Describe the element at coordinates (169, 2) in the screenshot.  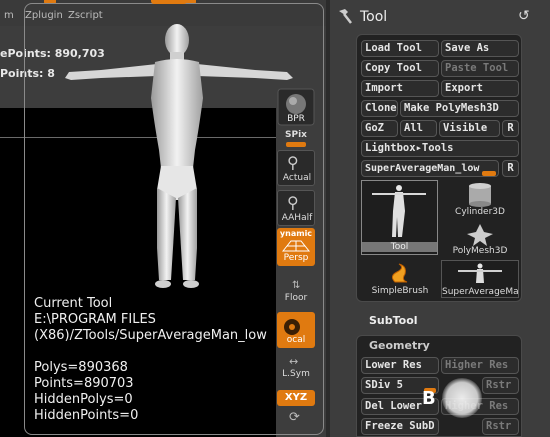
I see `popup-marker` at that location.